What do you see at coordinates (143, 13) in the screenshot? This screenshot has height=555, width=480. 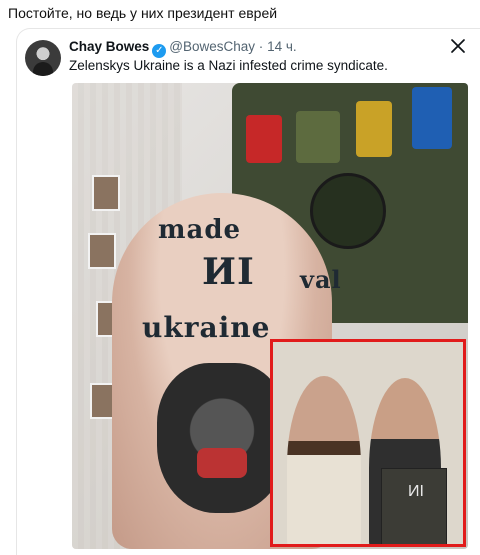 I see `post-caption: Постойте, но ведь у них президент еврей` at bounding box center [143, 13].